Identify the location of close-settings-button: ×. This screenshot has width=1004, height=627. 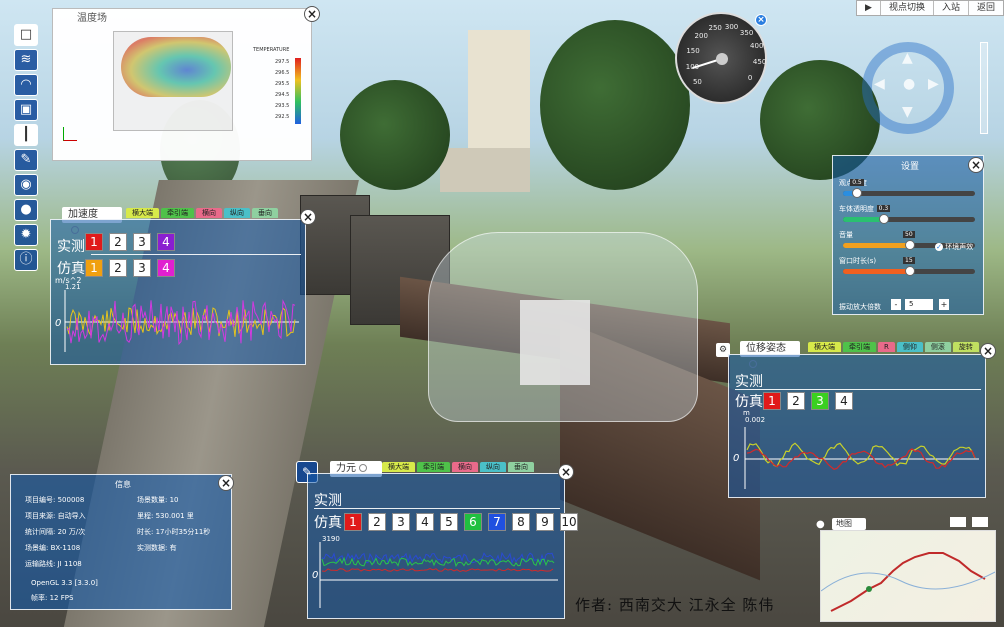
(976, 165).